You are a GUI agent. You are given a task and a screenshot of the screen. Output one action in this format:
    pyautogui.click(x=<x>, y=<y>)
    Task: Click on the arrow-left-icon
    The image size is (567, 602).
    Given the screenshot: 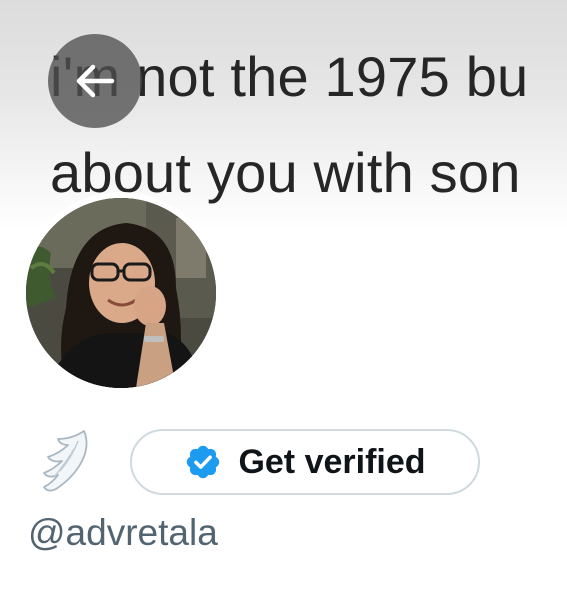 What is the action you would take?
    pyautogui.click(x=95, y=81)
    